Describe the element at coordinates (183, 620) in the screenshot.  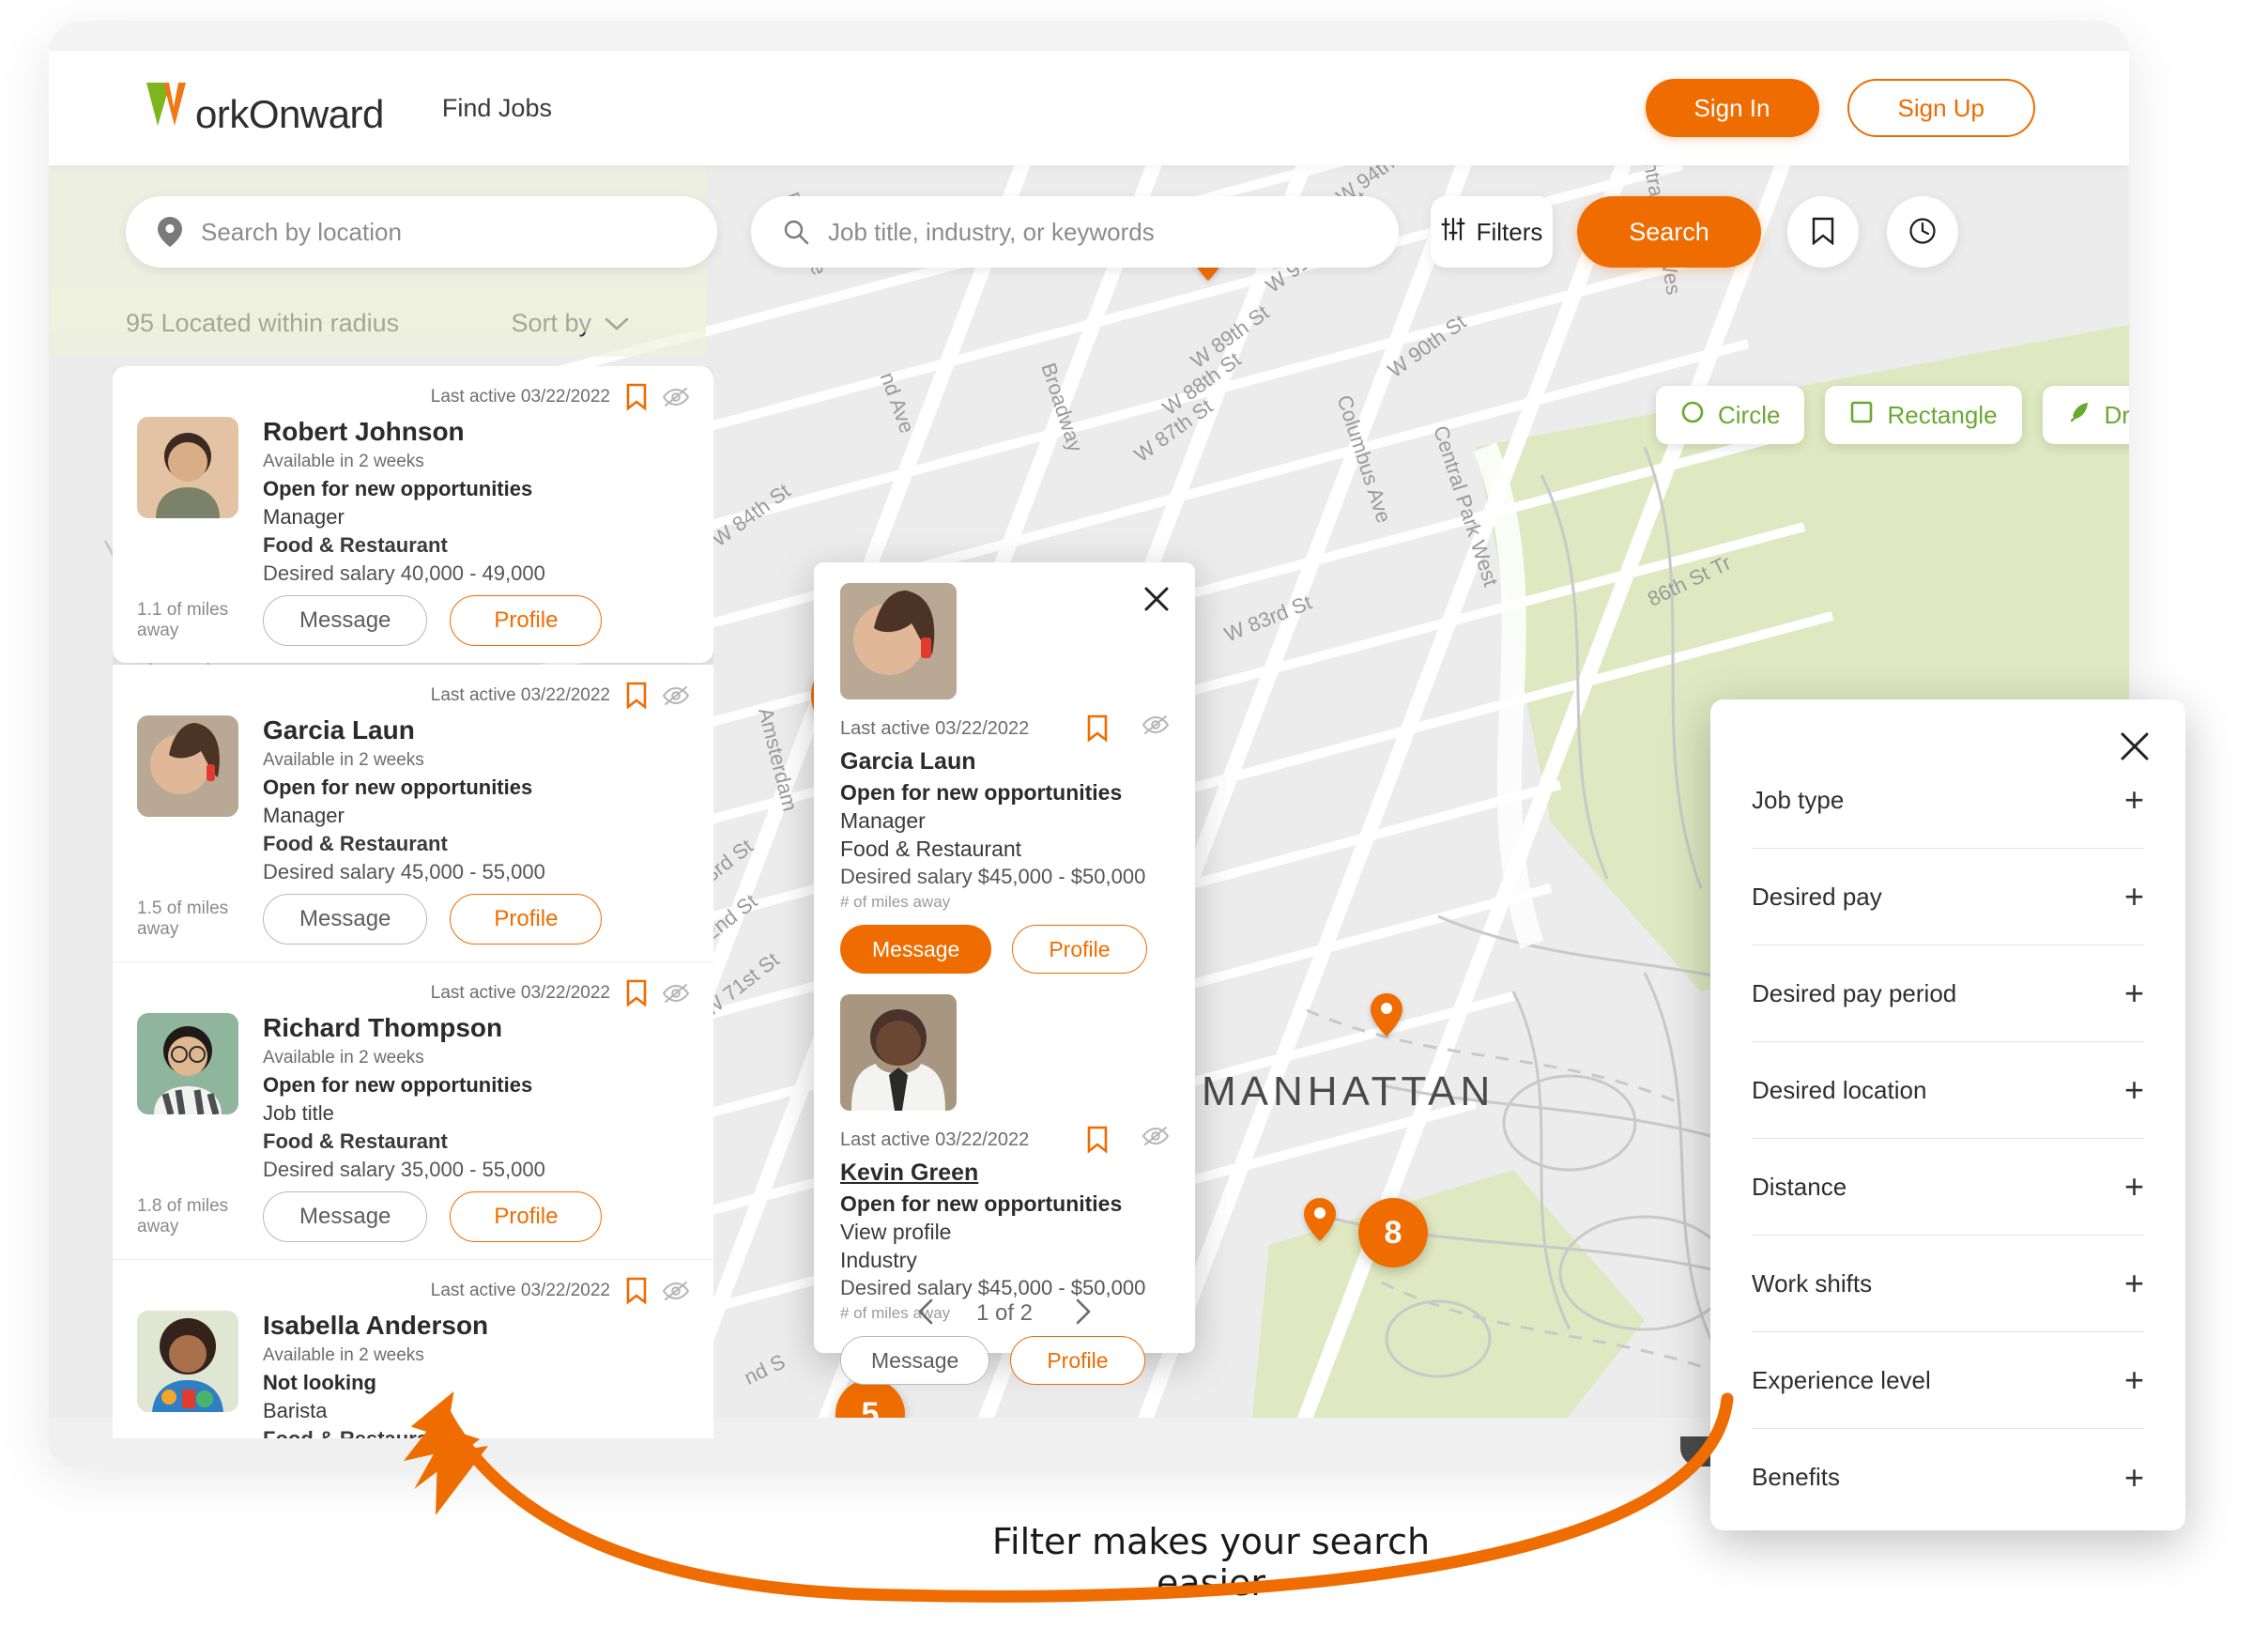
I see `candidate-distance: 1.1 of miles away` at that location.